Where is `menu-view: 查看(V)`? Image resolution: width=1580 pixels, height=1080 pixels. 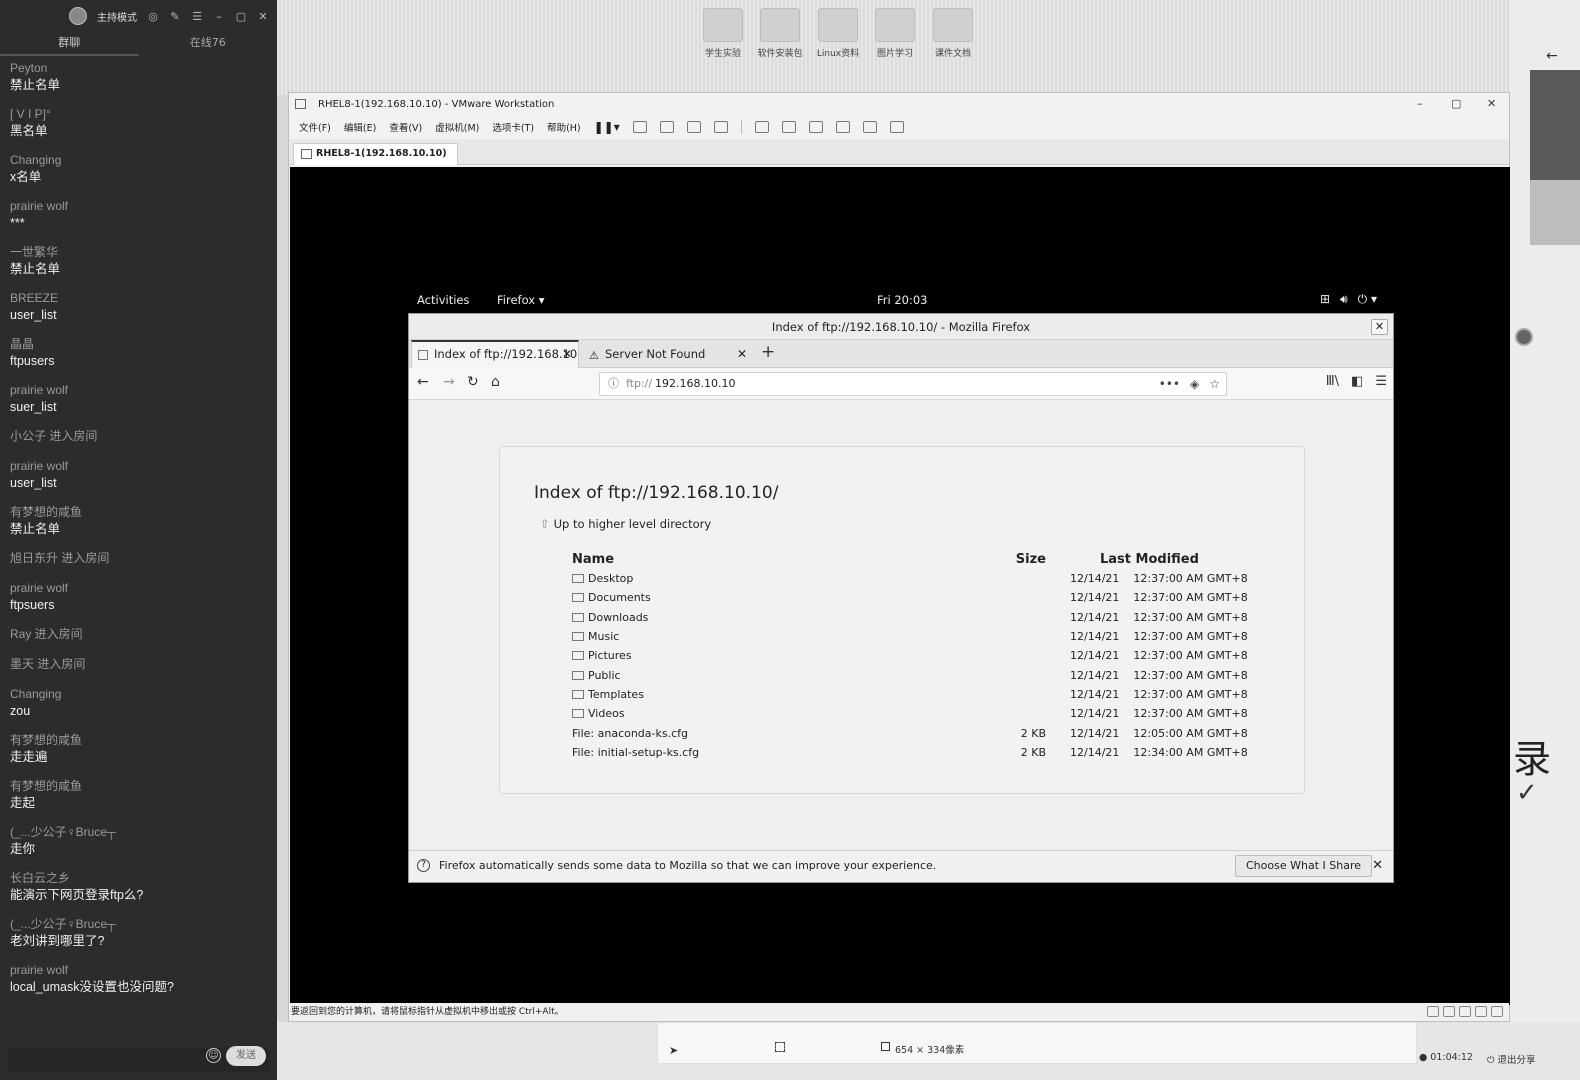 menu-view: 查看(V) is located at coordinates (405, 127).